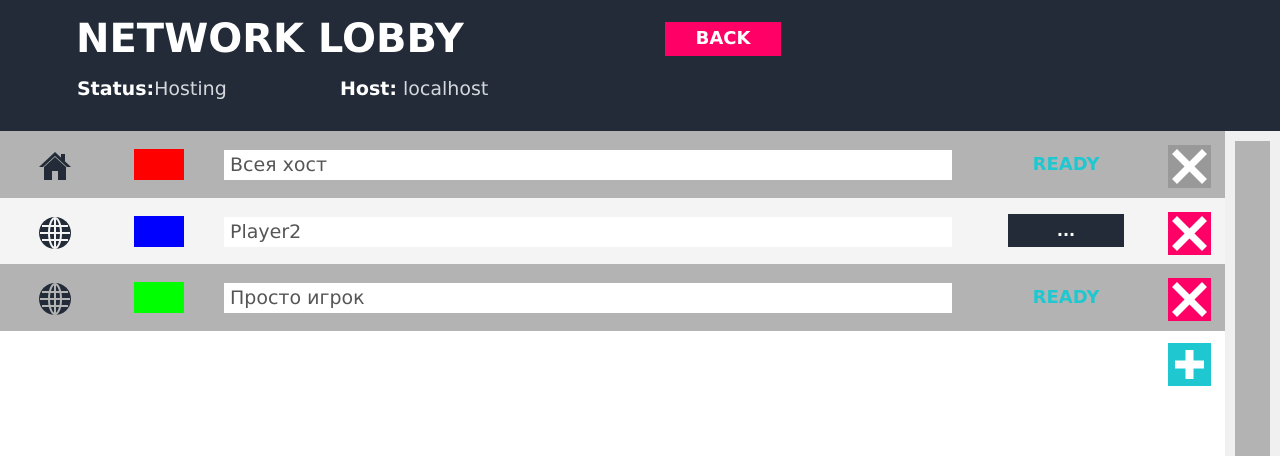 This screenshot has width=1280, height=456. Describe the element at coordinates (368, 89) in the screenshot. I see `host-label: Host:` at that location.